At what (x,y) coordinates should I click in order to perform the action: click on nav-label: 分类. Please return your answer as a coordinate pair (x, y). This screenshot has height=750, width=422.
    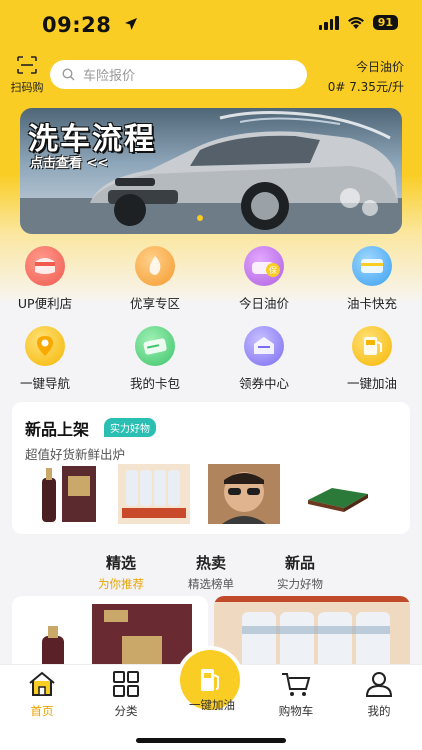
    Looking at the image, I should click on (126, 711).